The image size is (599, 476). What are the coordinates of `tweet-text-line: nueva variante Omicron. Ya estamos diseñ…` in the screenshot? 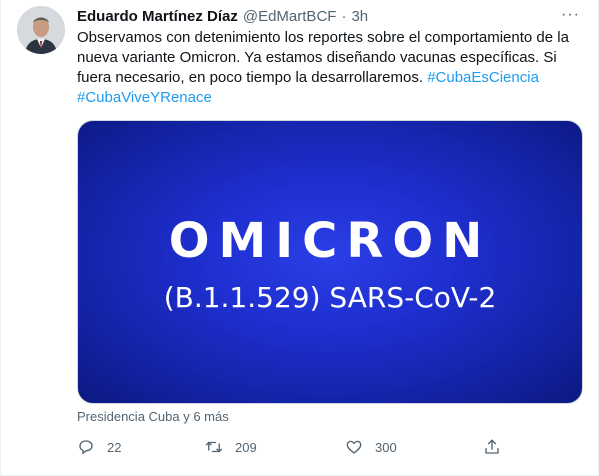 It's located at (317, 57).